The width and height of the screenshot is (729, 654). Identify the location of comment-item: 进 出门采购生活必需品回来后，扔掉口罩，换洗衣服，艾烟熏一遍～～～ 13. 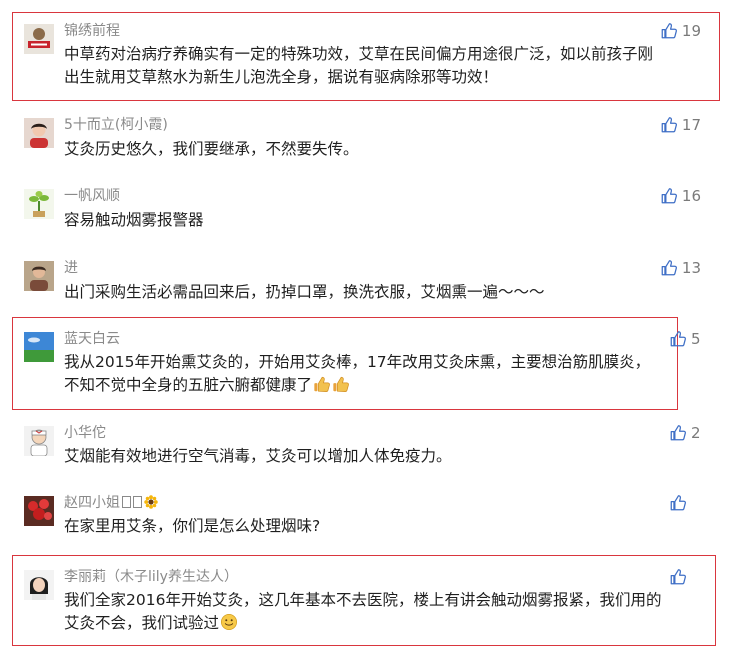
(364, 284).